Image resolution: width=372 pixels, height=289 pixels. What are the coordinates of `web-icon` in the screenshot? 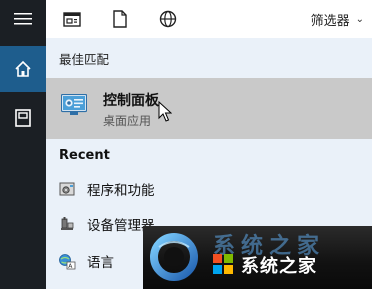 It's located at (168, 19).